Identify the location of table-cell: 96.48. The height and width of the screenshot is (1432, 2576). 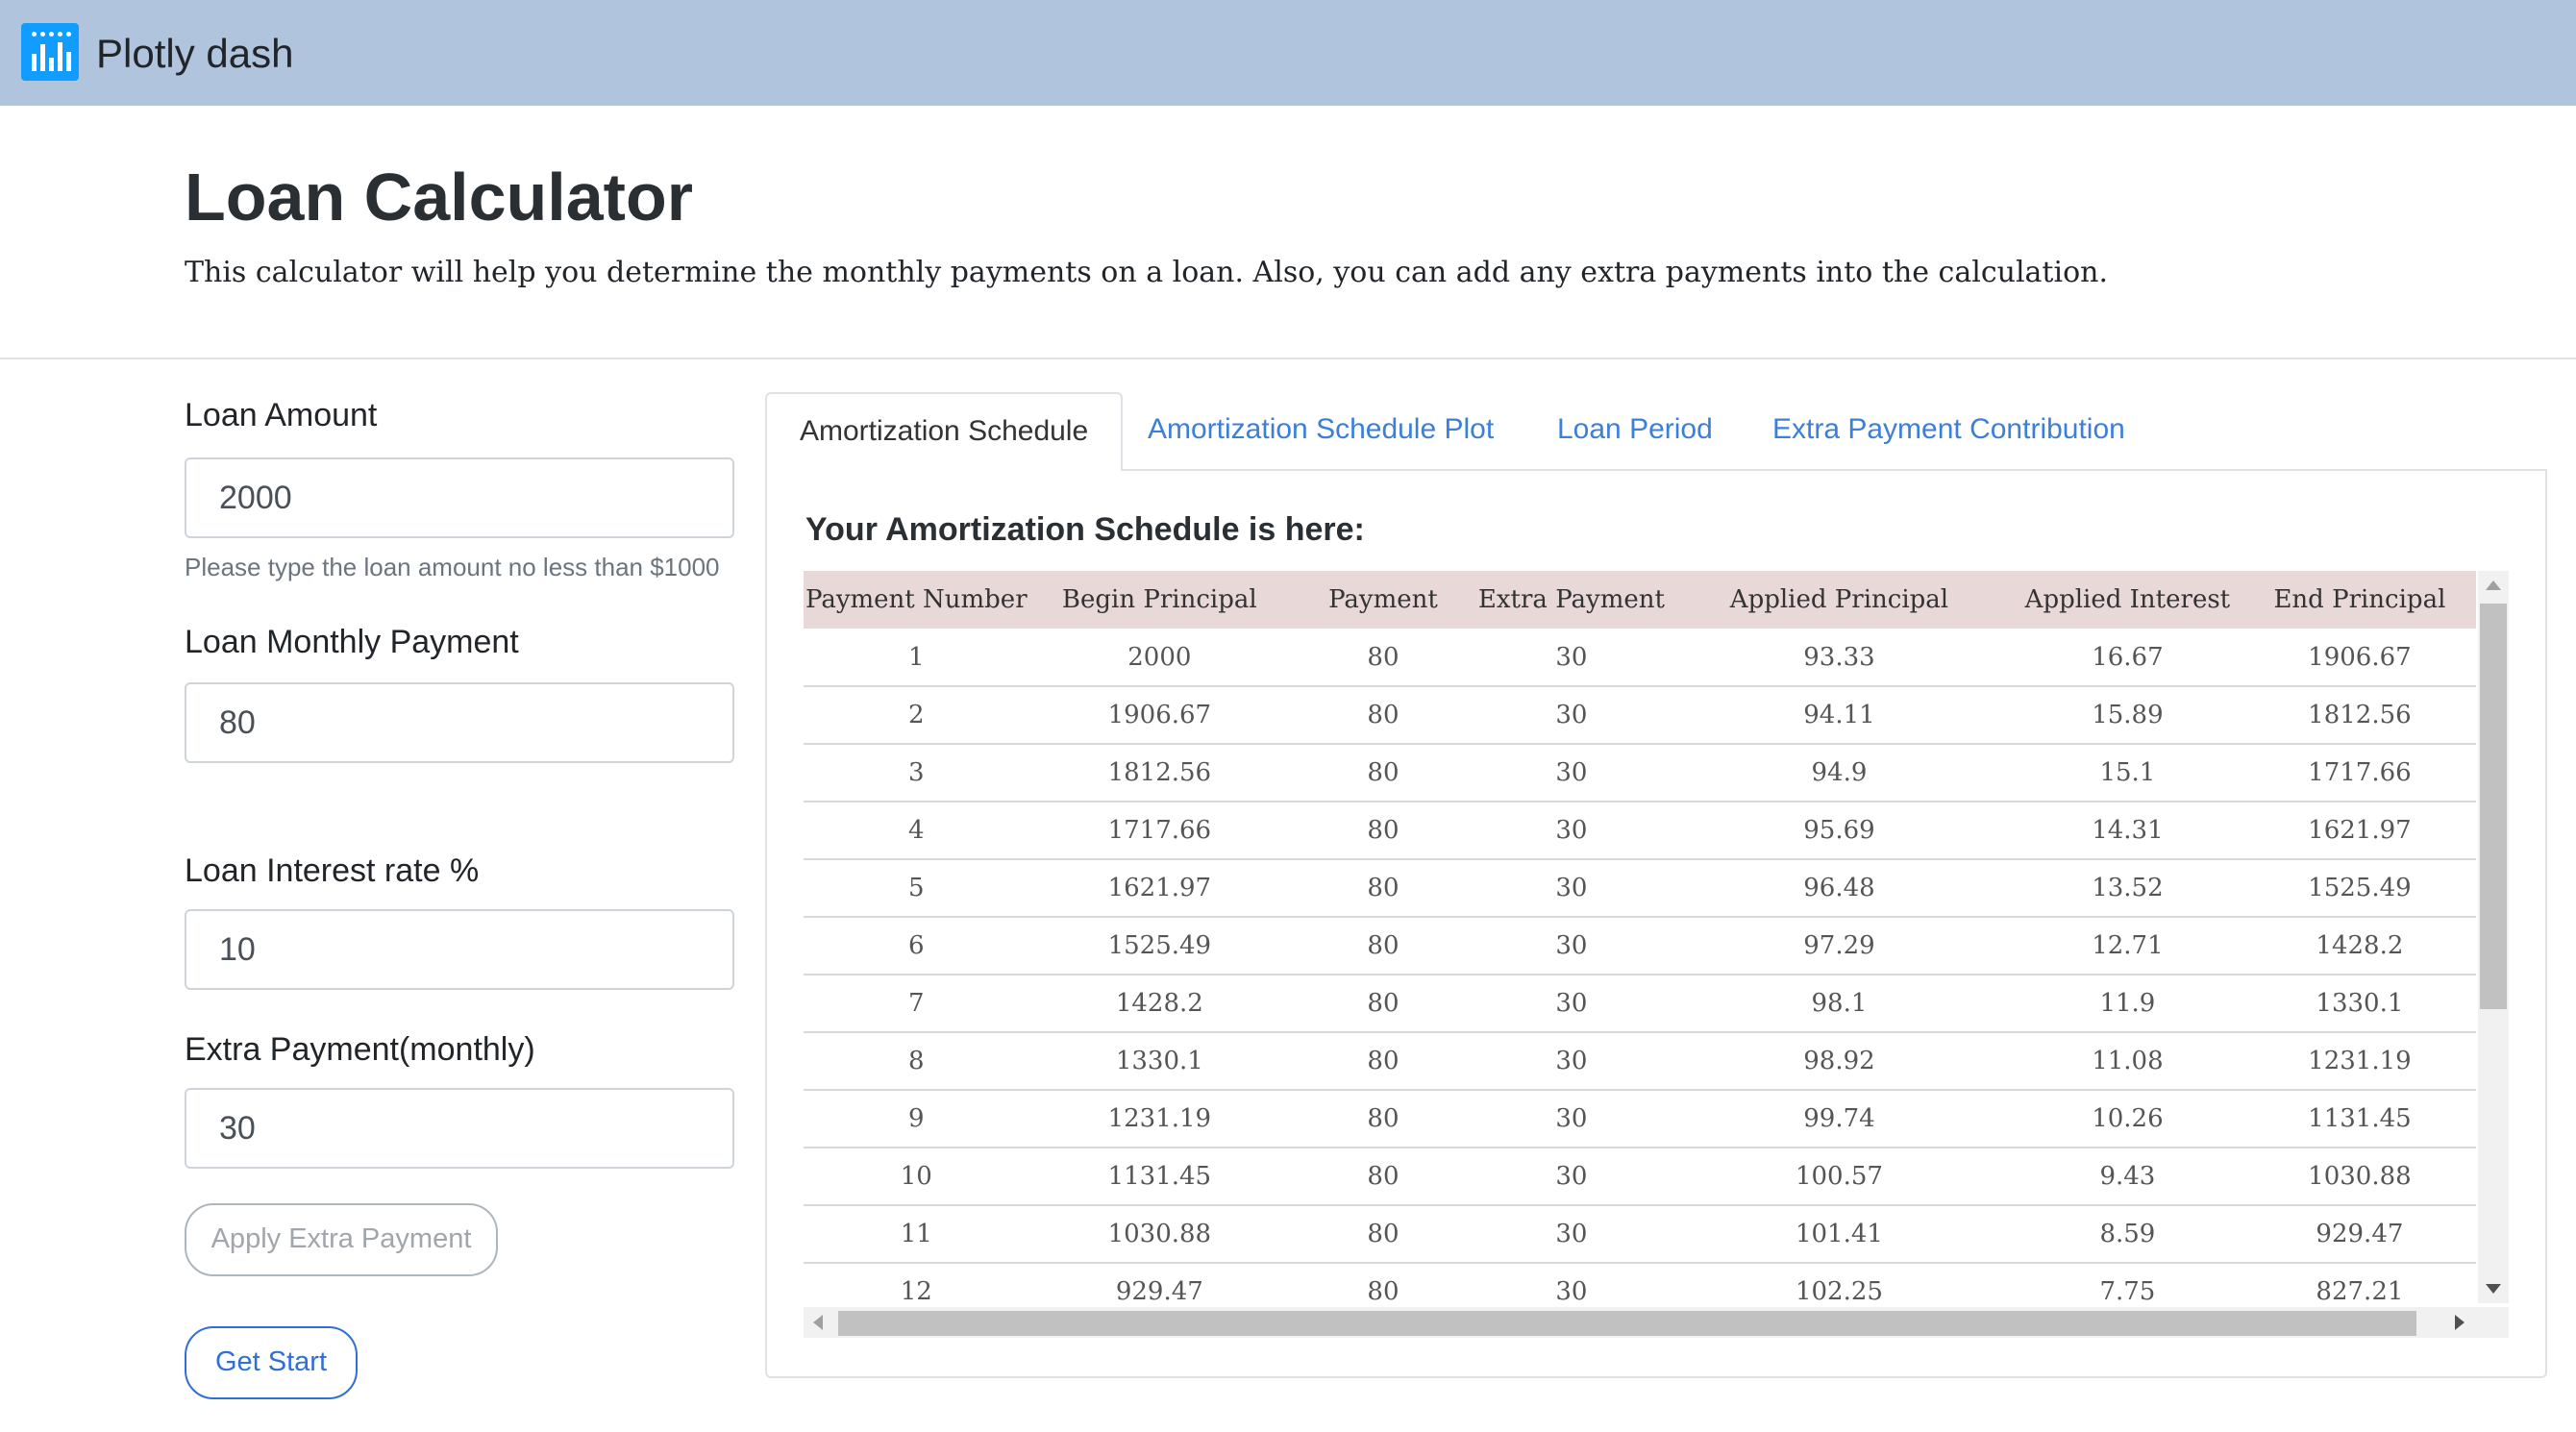
(1839, 888).